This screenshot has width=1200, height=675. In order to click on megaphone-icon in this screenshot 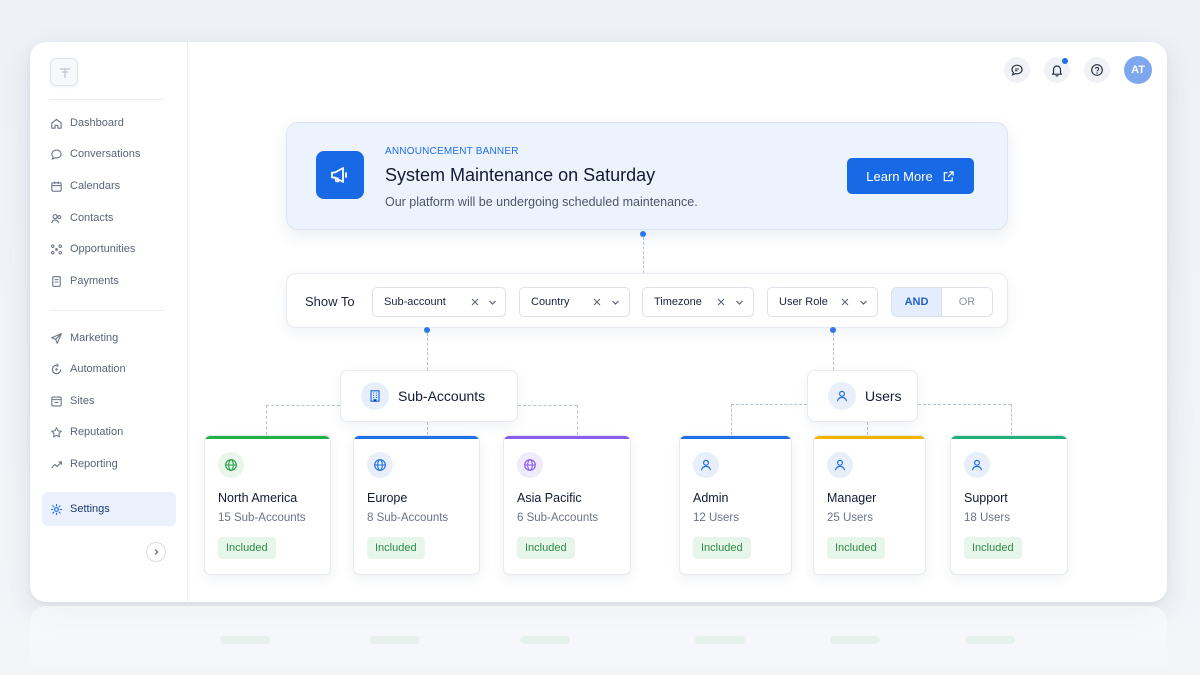, I will do `click(340, 175)`.